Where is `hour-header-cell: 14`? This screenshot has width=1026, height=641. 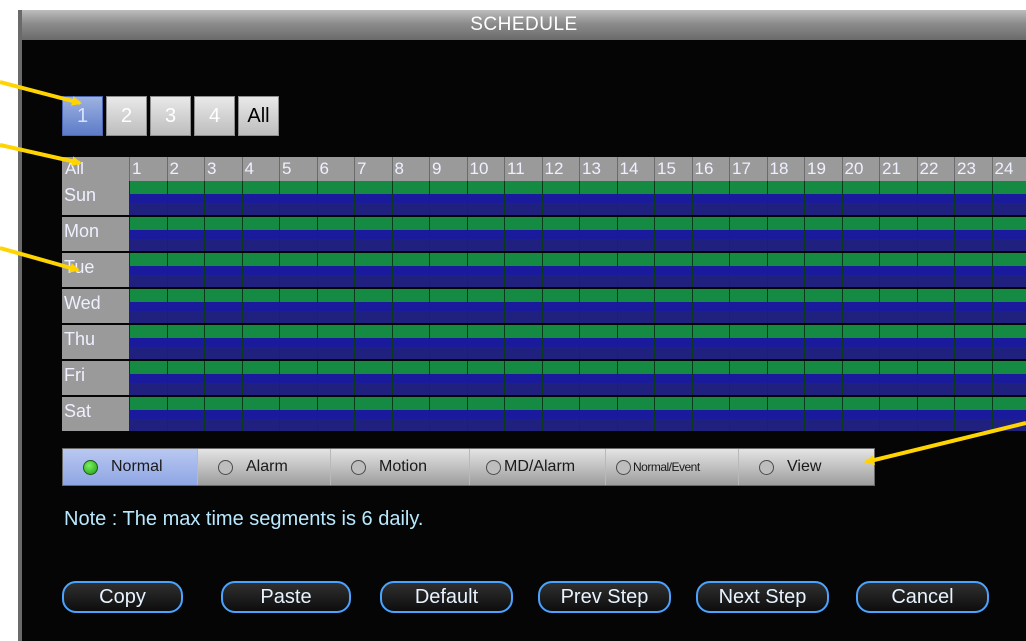 hour-header-cell: 14 is located at coordinates (635, 169).